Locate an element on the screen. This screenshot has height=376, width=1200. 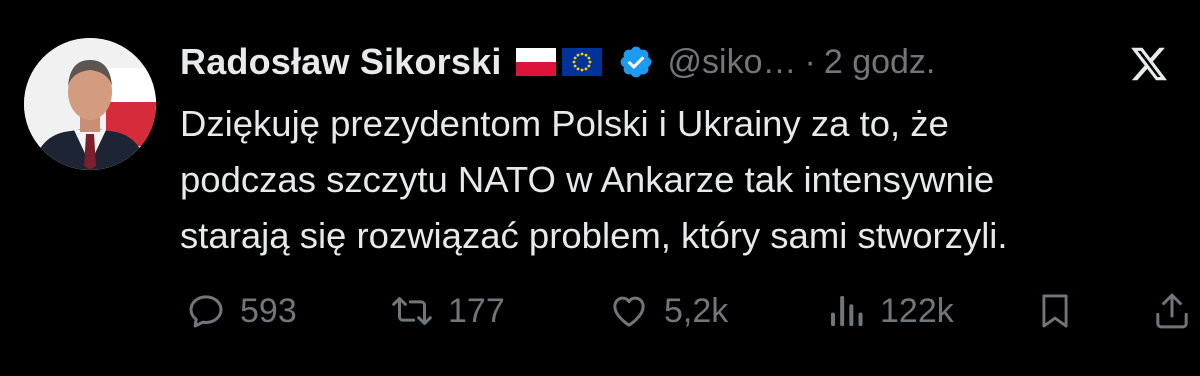
views-count: 122k is located at coordinates (917, 310).